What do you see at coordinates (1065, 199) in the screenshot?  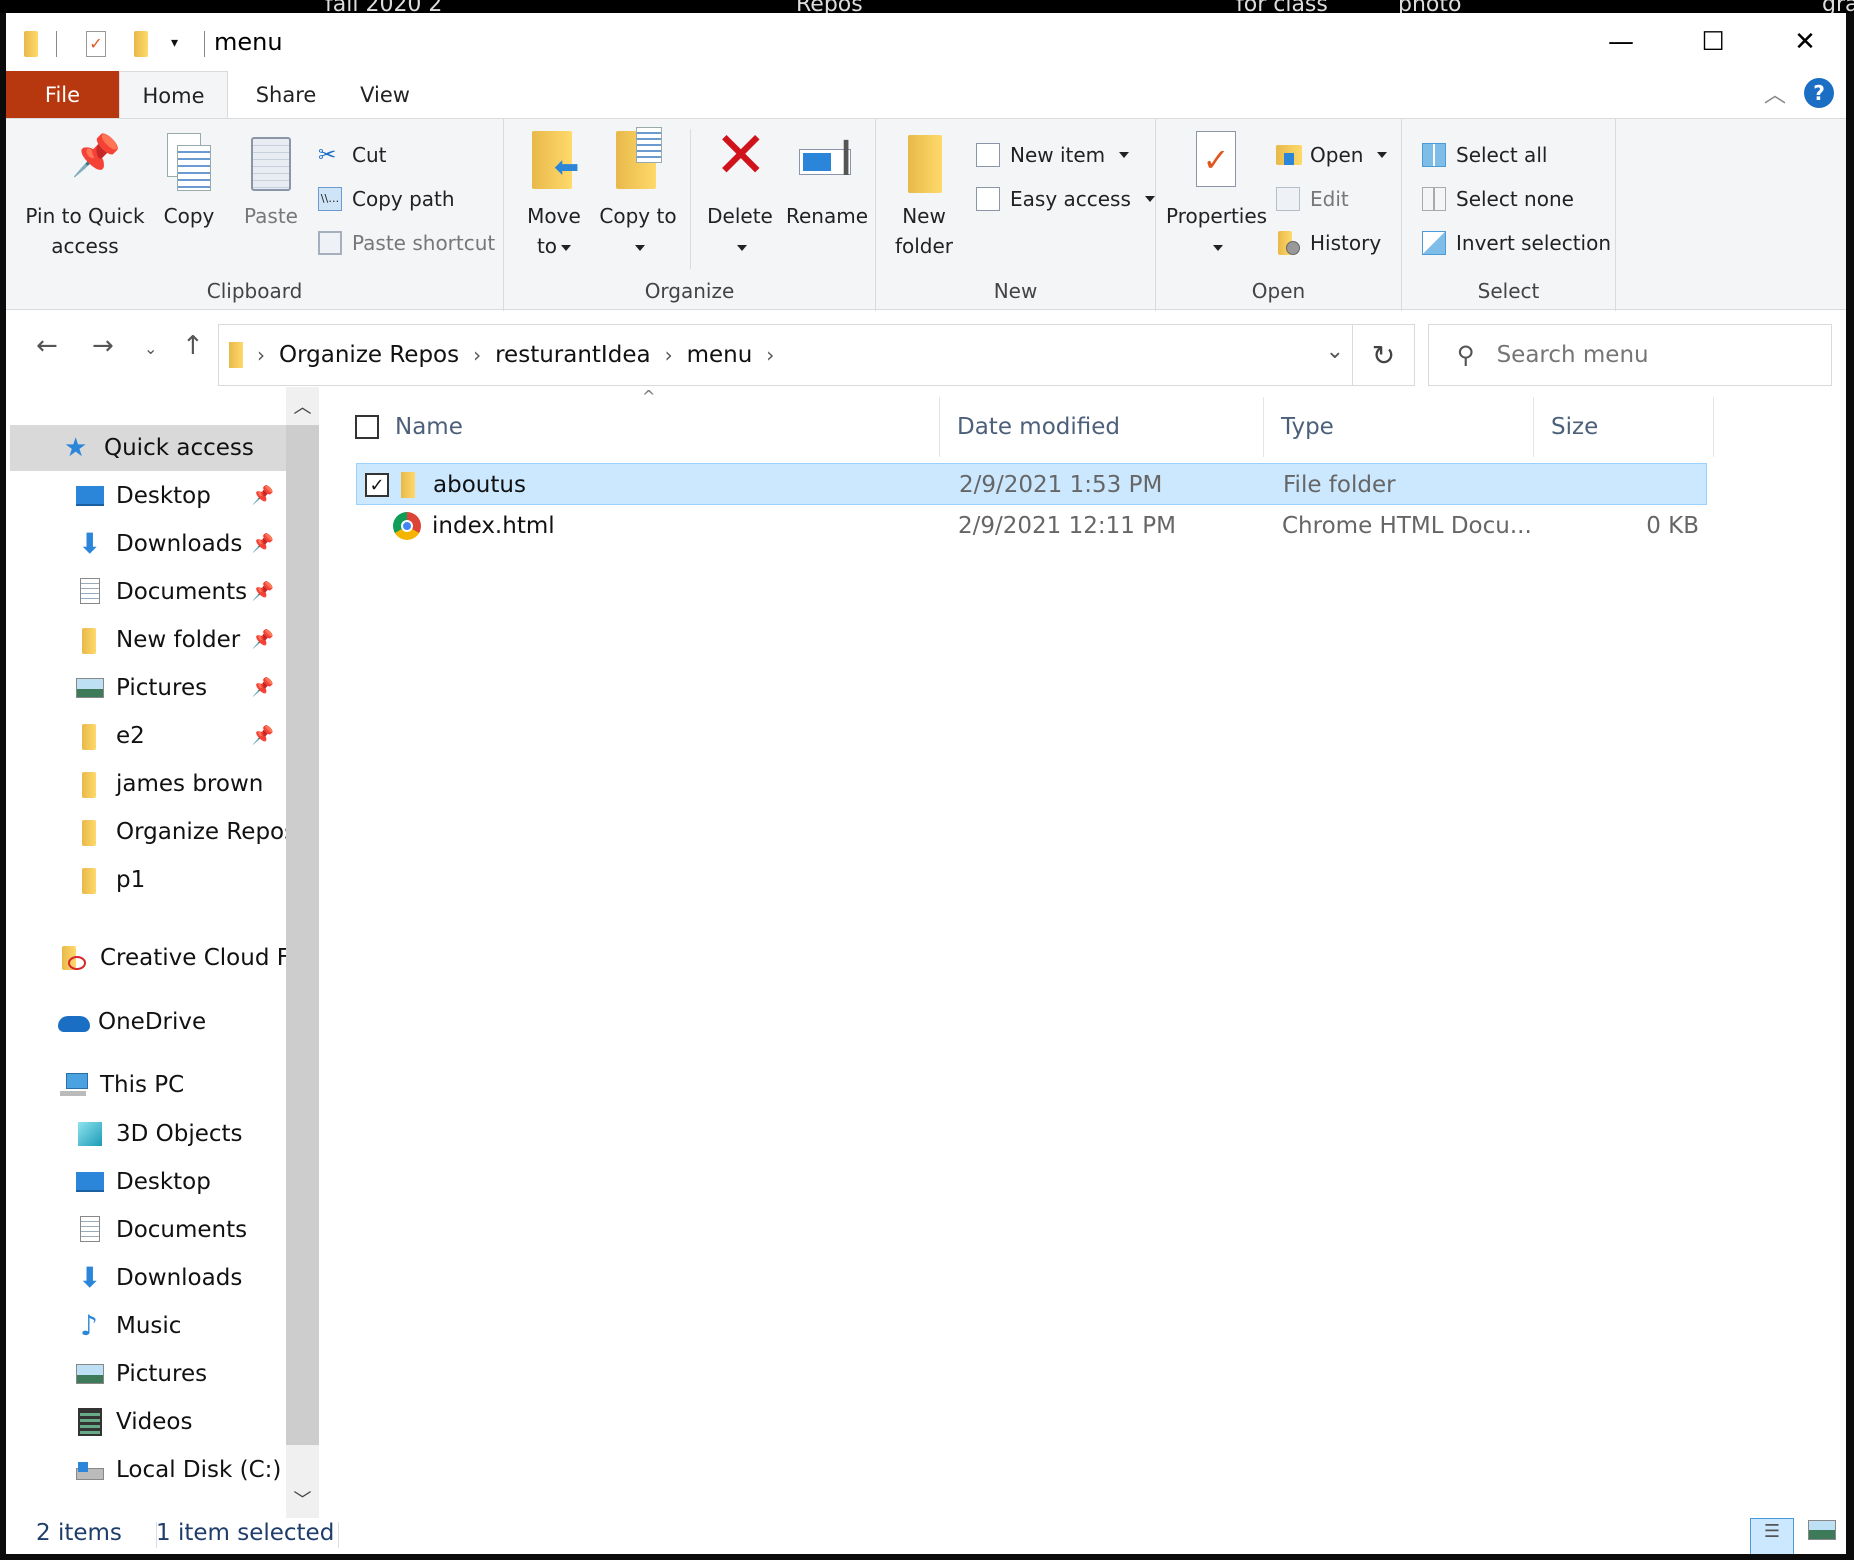 I see `easy-access-button: Easy access` at bounding box center [1065, 199].